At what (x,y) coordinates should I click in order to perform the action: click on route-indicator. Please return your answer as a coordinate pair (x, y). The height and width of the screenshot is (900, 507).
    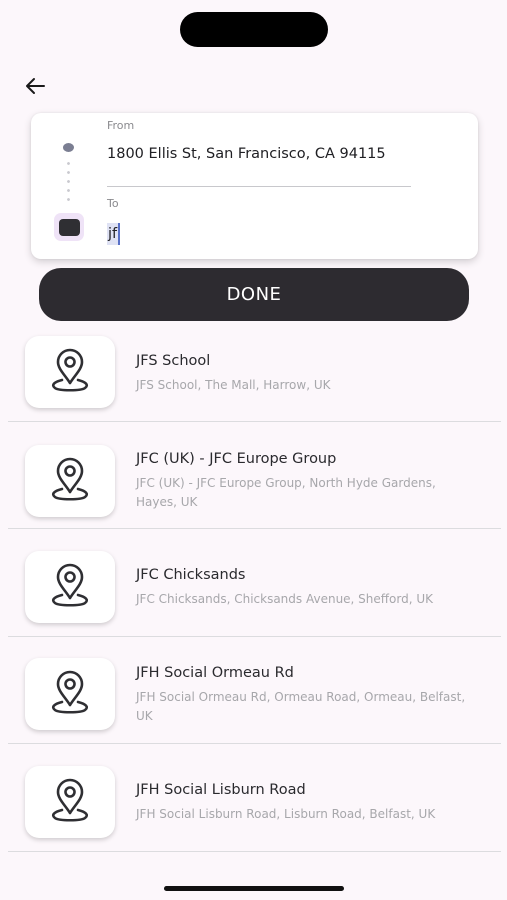
    Looking at the image, I should click on (69, 189).